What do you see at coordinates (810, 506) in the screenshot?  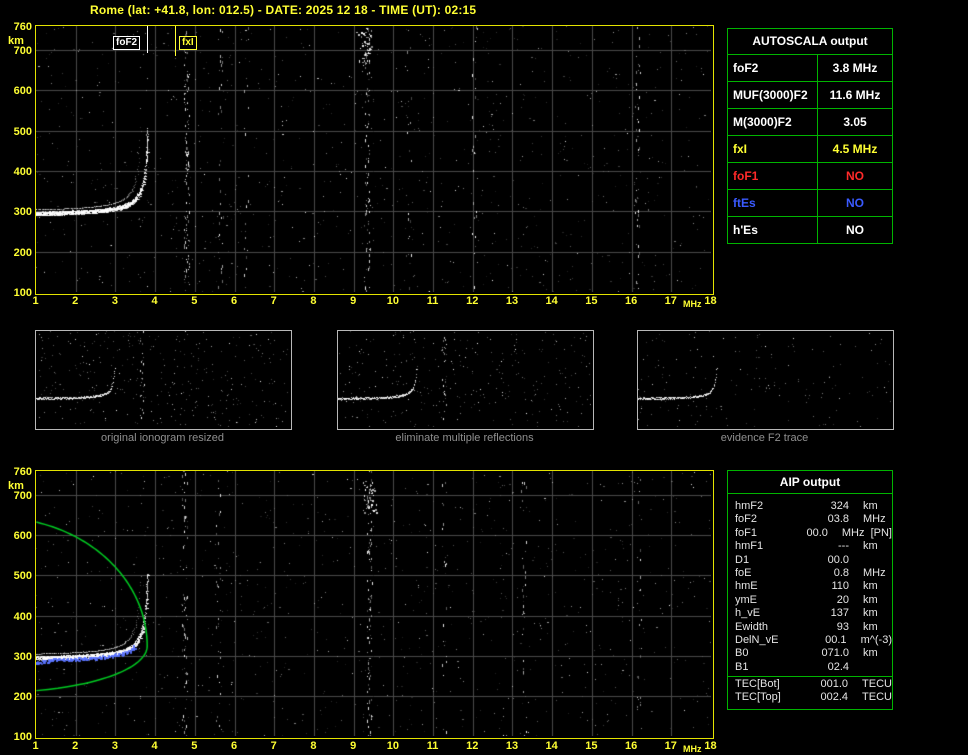 I see `aip-row-hmf2: hmF2 324 km` at bounding box center [810, 506].